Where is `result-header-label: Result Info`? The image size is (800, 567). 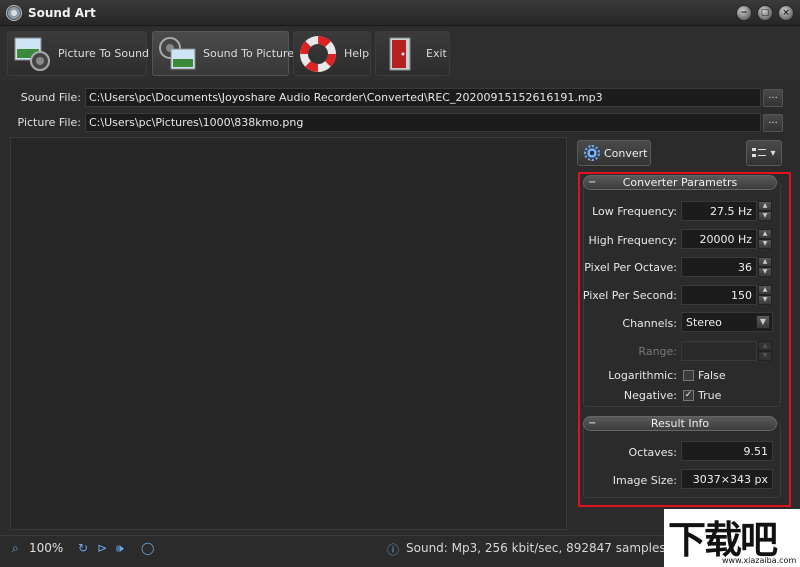
result-header-label: Result Info is located at coordinates (680, 423).